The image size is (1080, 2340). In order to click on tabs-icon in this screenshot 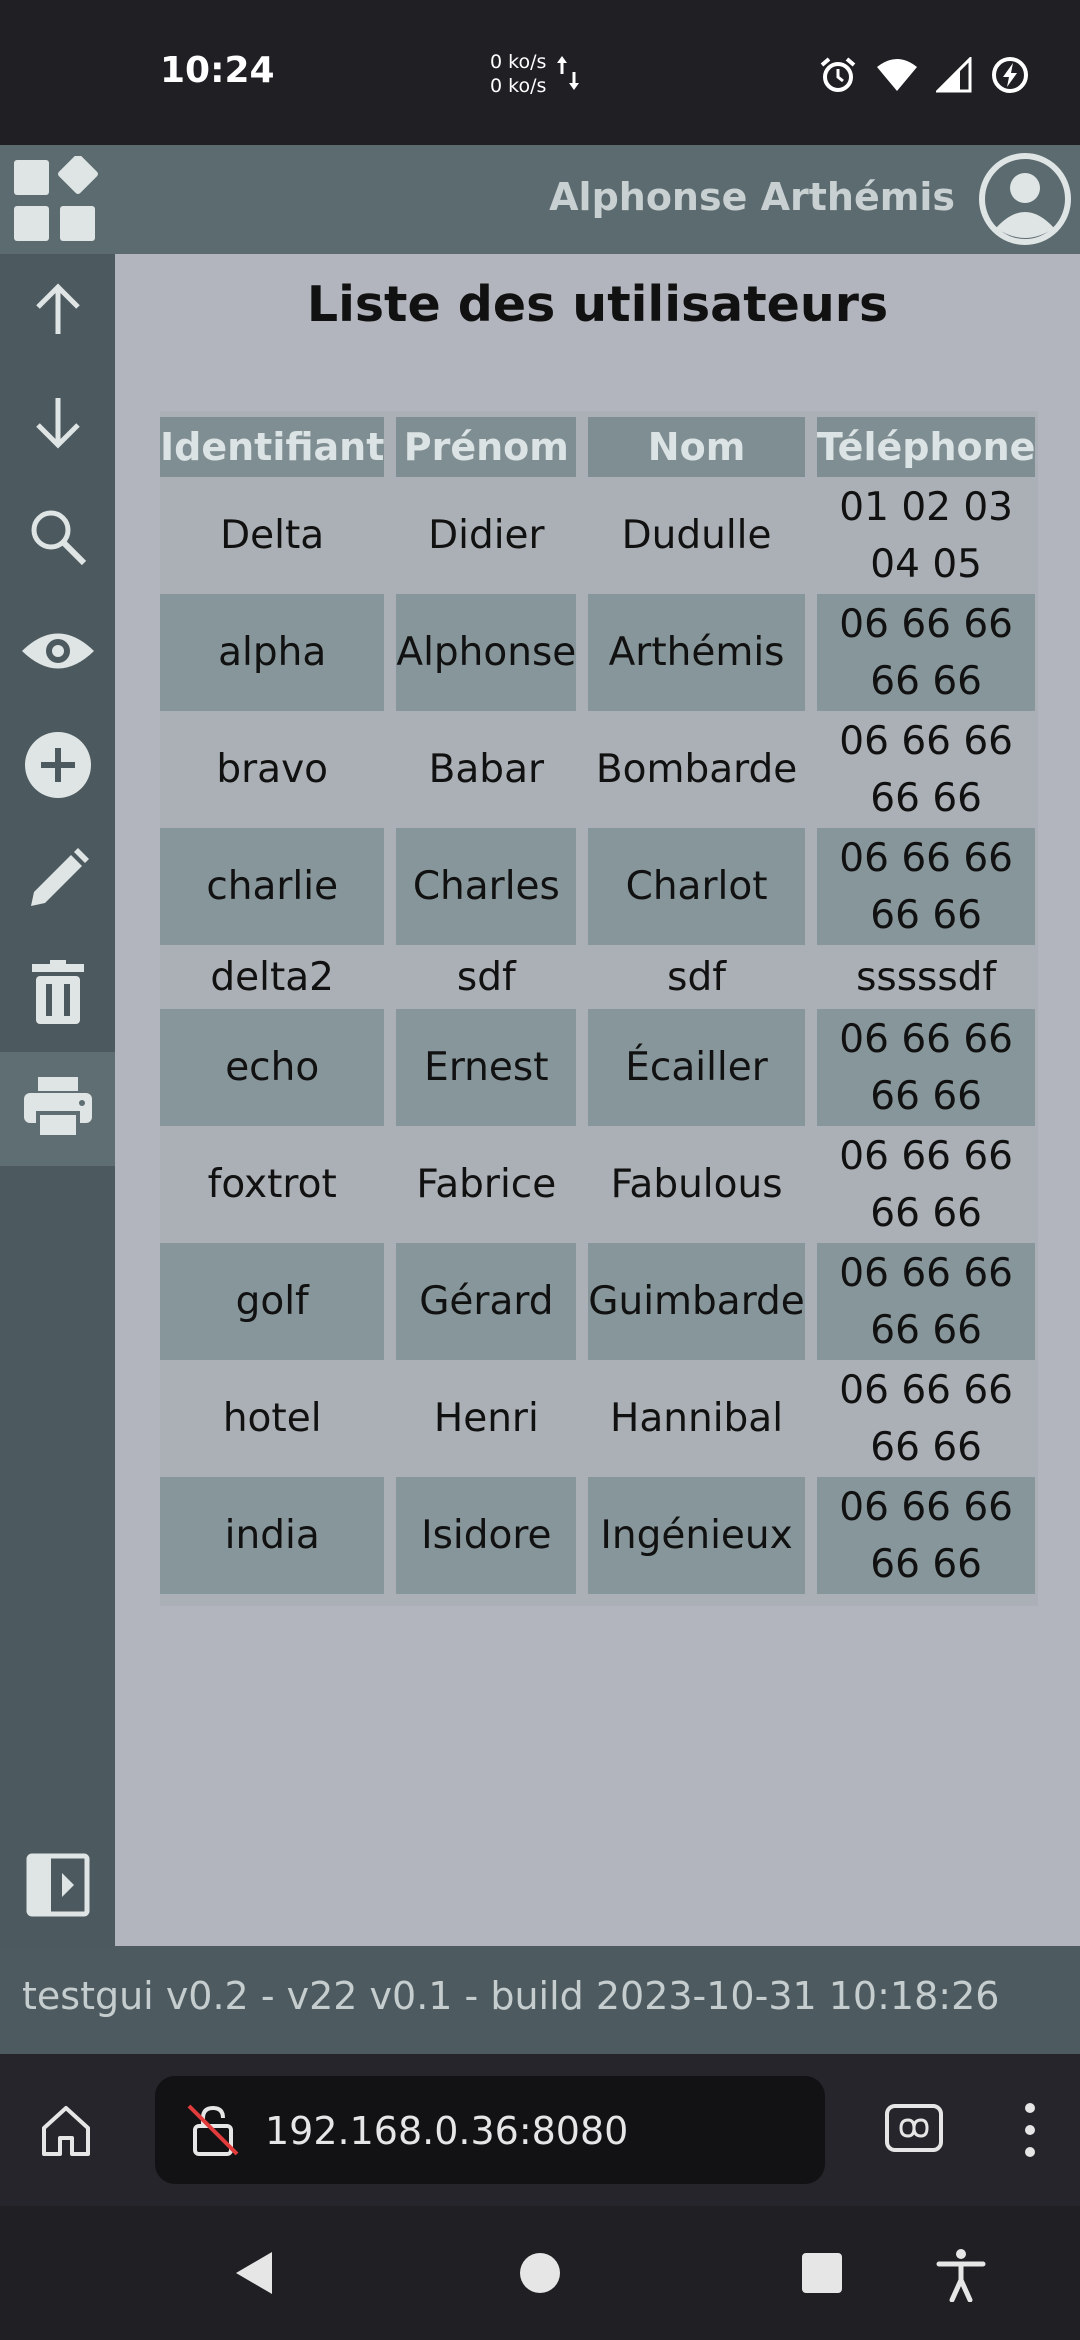, I will do `click(914, 2130)`.